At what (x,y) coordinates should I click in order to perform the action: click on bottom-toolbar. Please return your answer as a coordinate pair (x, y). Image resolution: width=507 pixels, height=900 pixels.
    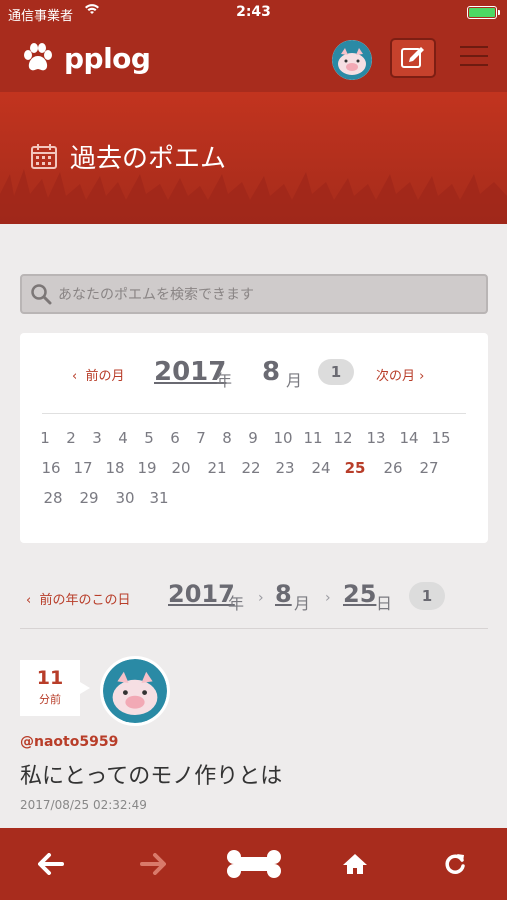
    Looking at the image, I should click on (253, 864).